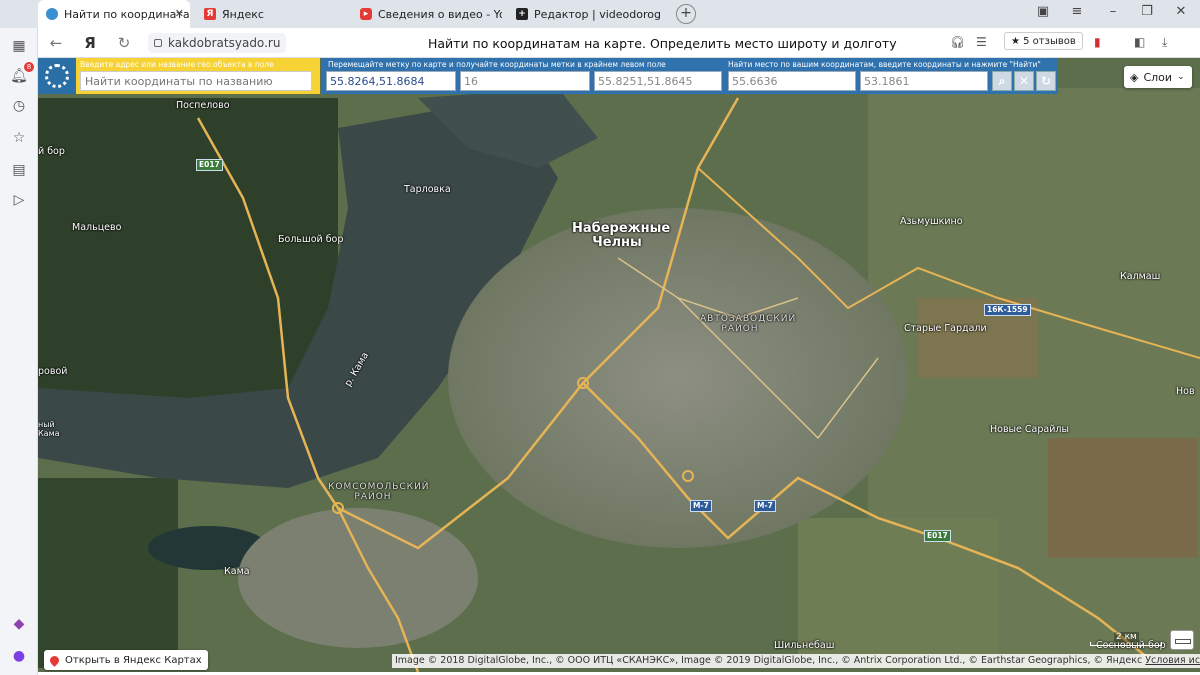 This screenshot has width=1200, height=675. I want to click on collections-icon: ▤, so click(19, 170).